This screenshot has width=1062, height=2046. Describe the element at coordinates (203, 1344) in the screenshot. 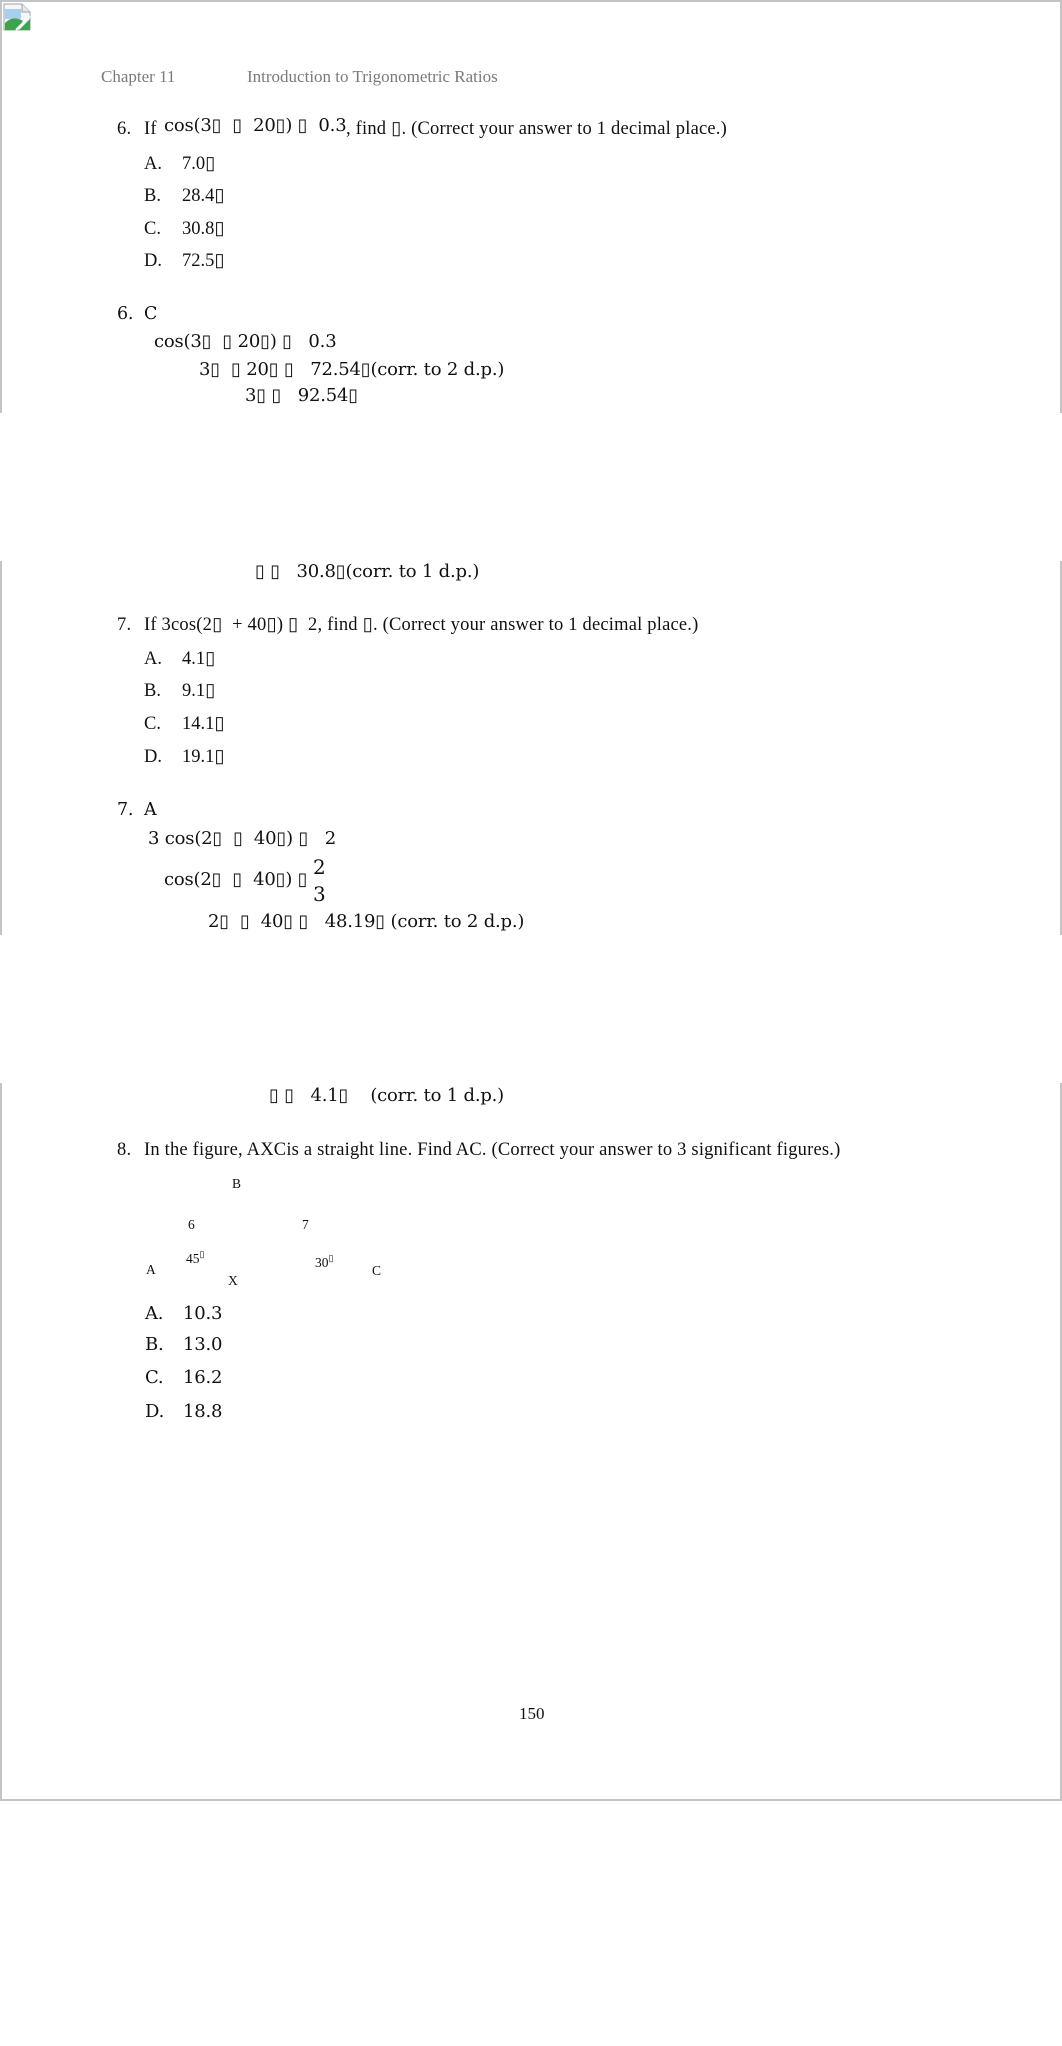

I see `option-value: 13.0` at that location.